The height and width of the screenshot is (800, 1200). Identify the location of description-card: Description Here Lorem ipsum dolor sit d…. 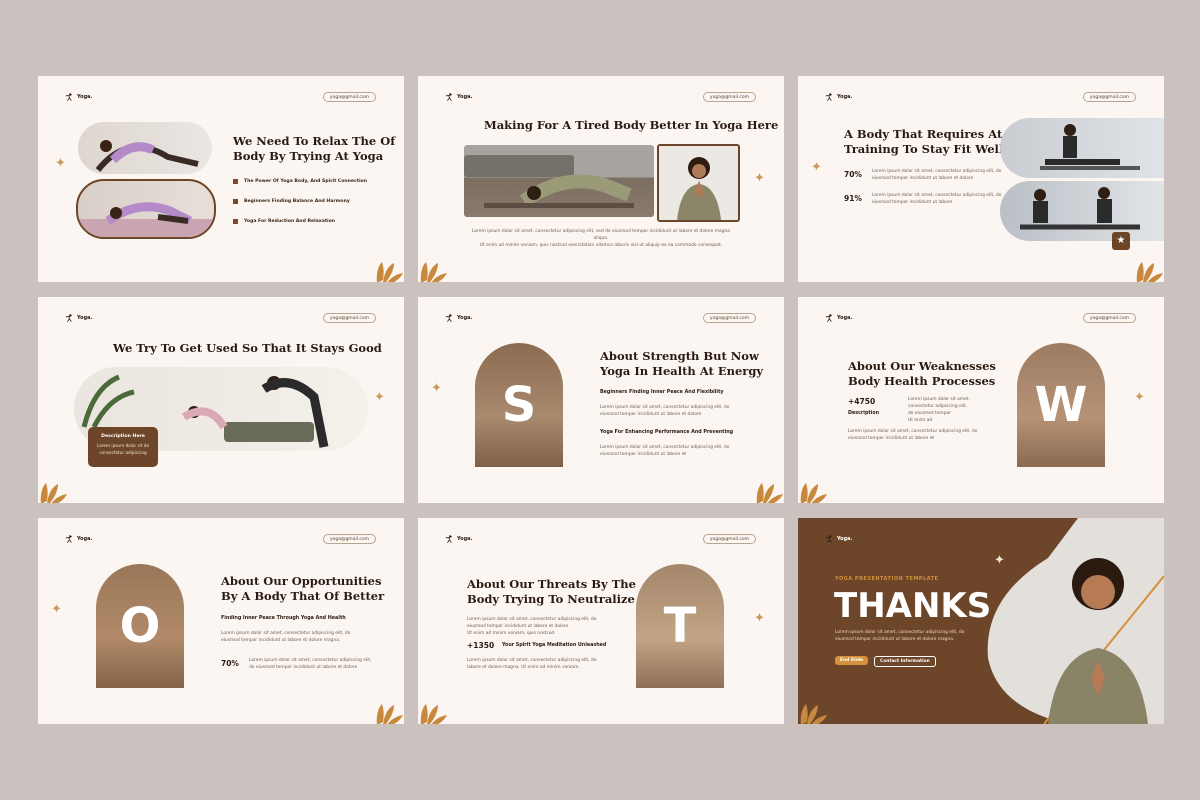
(123, 447).